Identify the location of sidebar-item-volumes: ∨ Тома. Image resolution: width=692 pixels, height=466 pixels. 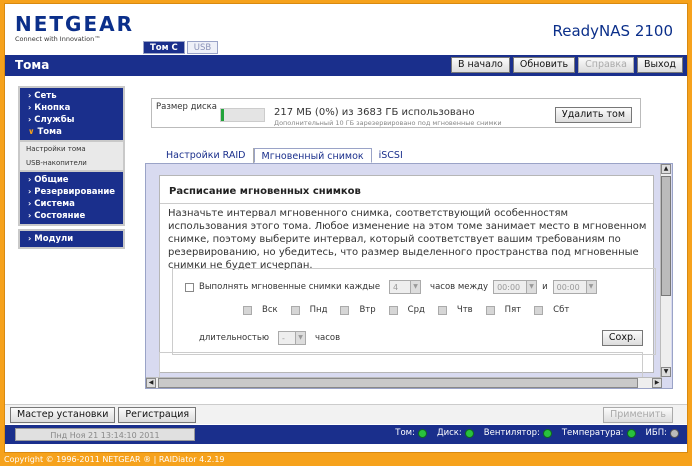
(71, 132).